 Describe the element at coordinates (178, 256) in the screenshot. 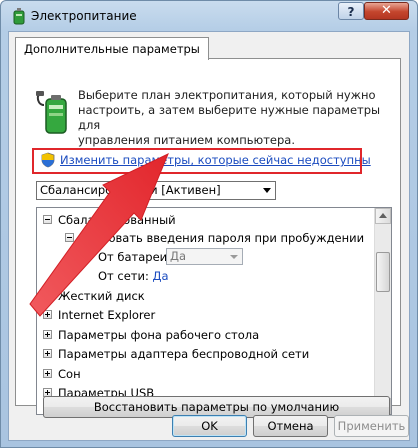

I see `on-battery-value: Да` at that location.